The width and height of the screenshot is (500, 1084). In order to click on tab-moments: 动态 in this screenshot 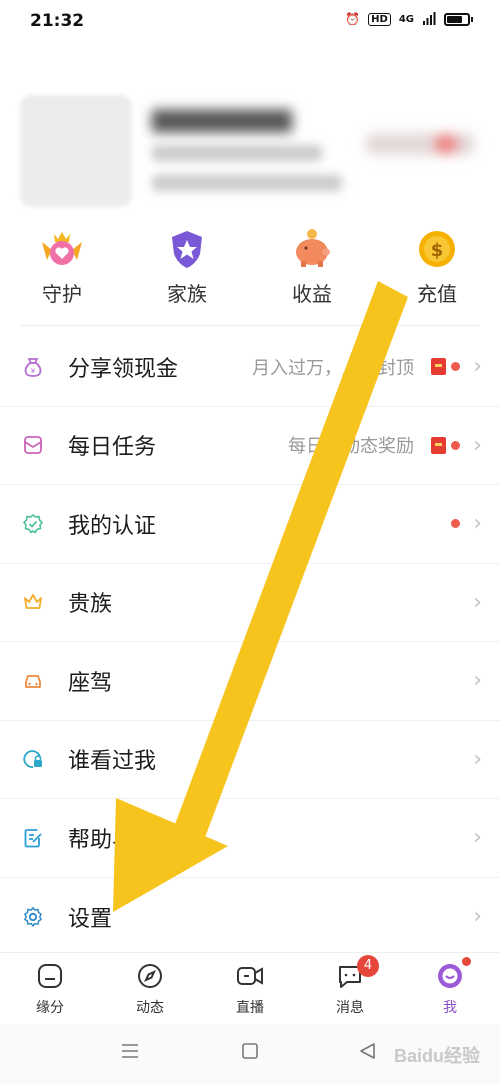, I will do `click(150, 989)`.